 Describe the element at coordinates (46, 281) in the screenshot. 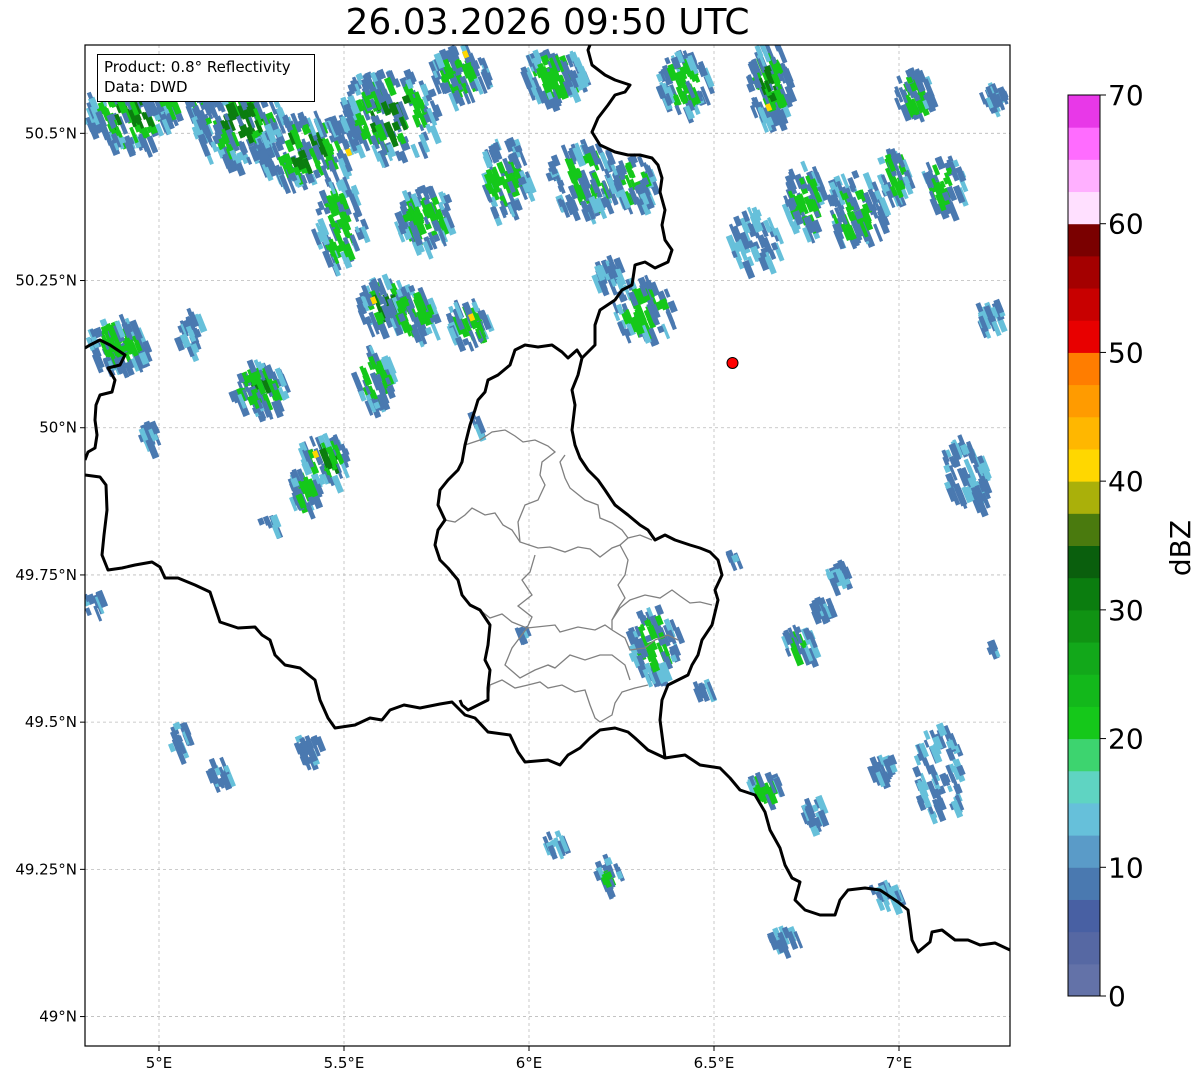

I see `lat-tick-label: 50.25°N` at that location.